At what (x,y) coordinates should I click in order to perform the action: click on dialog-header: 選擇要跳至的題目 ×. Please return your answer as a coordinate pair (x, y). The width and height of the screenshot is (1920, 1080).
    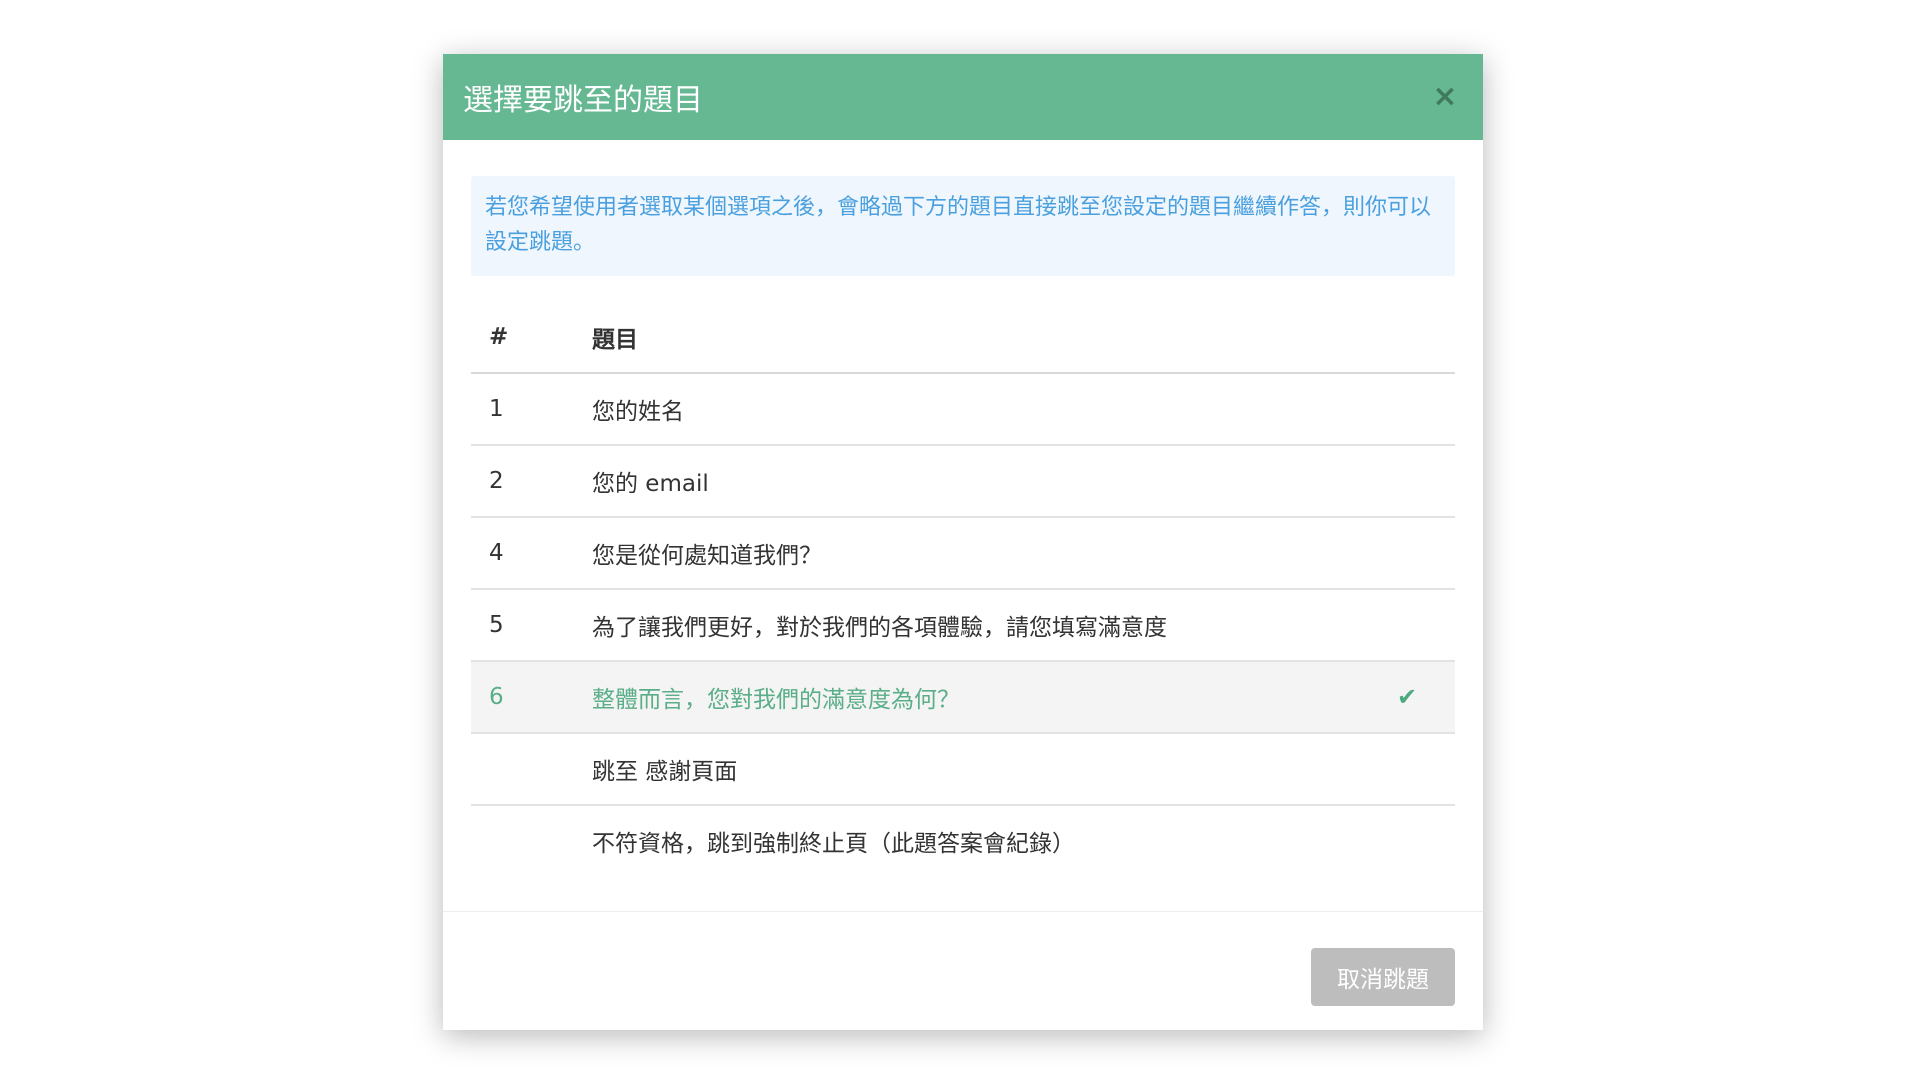
    Looking at the image, I should click on (963, 97).